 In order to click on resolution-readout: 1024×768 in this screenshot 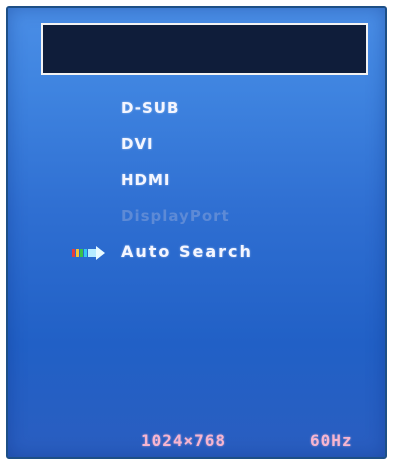, I will do `click(184, 440)`.